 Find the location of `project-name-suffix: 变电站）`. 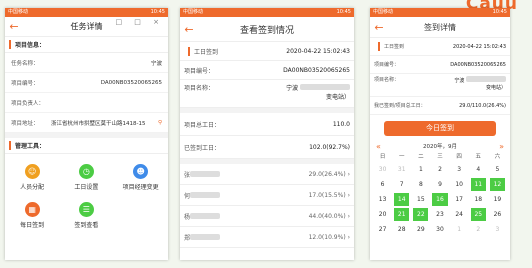

project-name-suffix: 变电站） is located at coordinates (495, 88).